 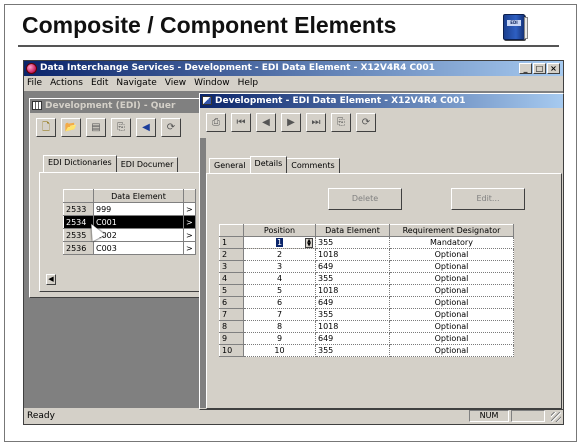 What do you see at coordinates (248, 83) in the screenshot?
I see `menu-help: Help` at bounding box center [248, 83].